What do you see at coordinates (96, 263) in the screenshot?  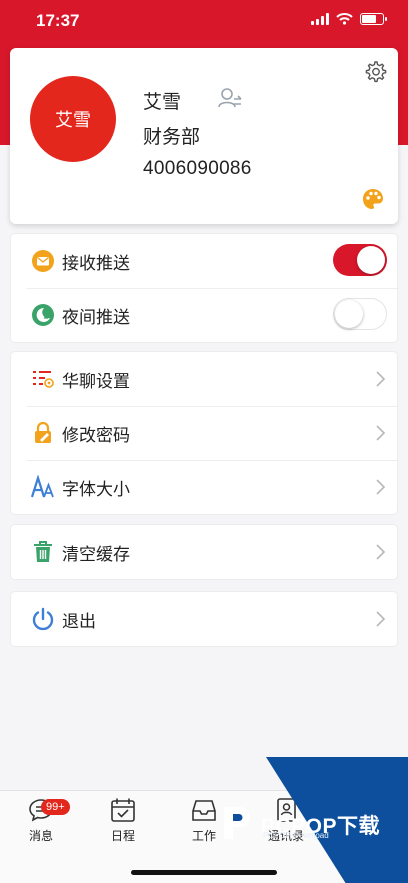 I see `receive-push-label: 接收推送` at bounding box center [96, 263].